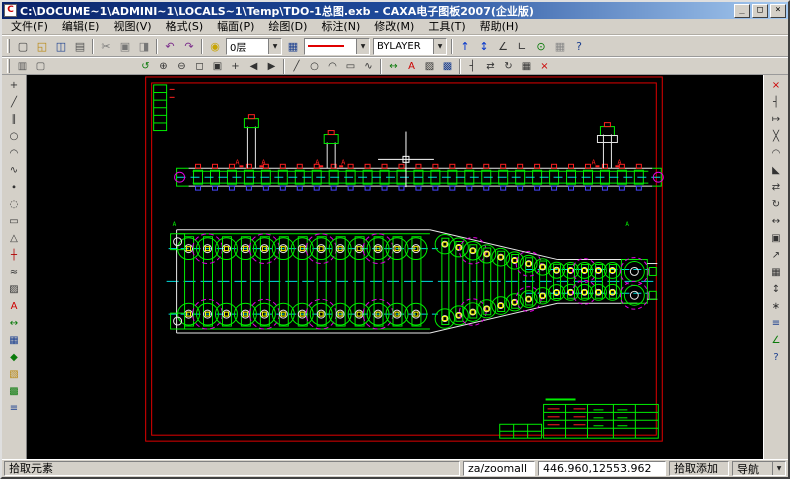 The image size is (790, 479). What do you see at coordinates (776, 289) in the screenshot?
I see `stretch-icon: ↕` at bounding box center [776, 289].